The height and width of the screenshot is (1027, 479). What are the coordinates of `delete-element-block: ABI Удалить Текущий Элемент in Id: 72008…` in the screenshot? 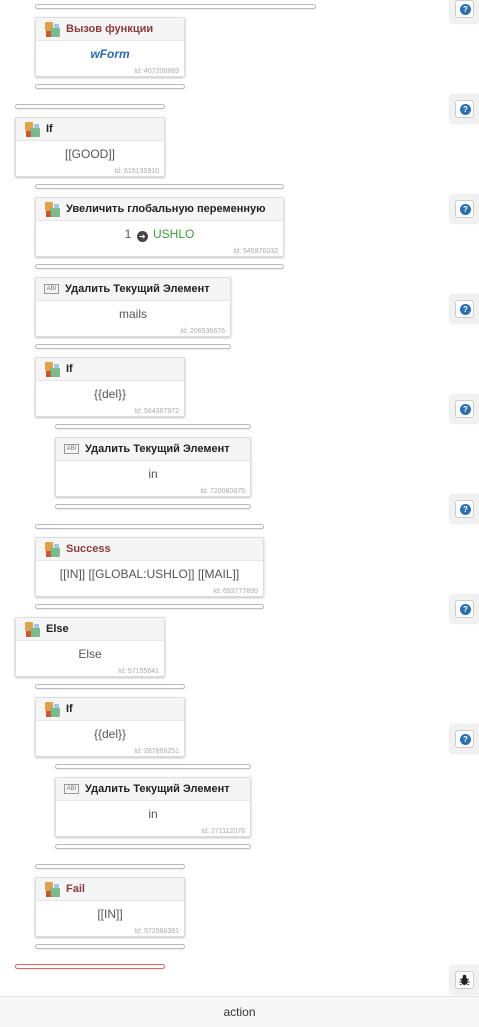 It's located at (153, 467).